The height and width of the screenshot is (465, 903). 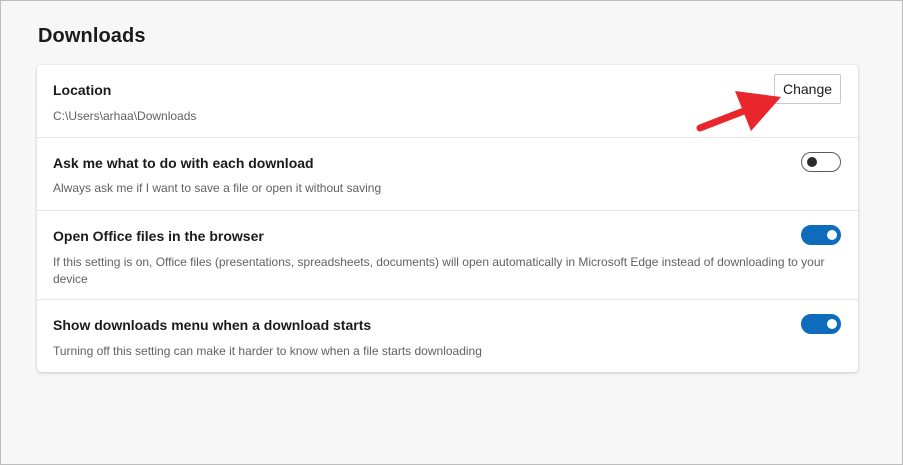 What do you see at coordinates (82, 90) in the screenshot?
I see `location-title: Location` at bounding box center [82, 90].